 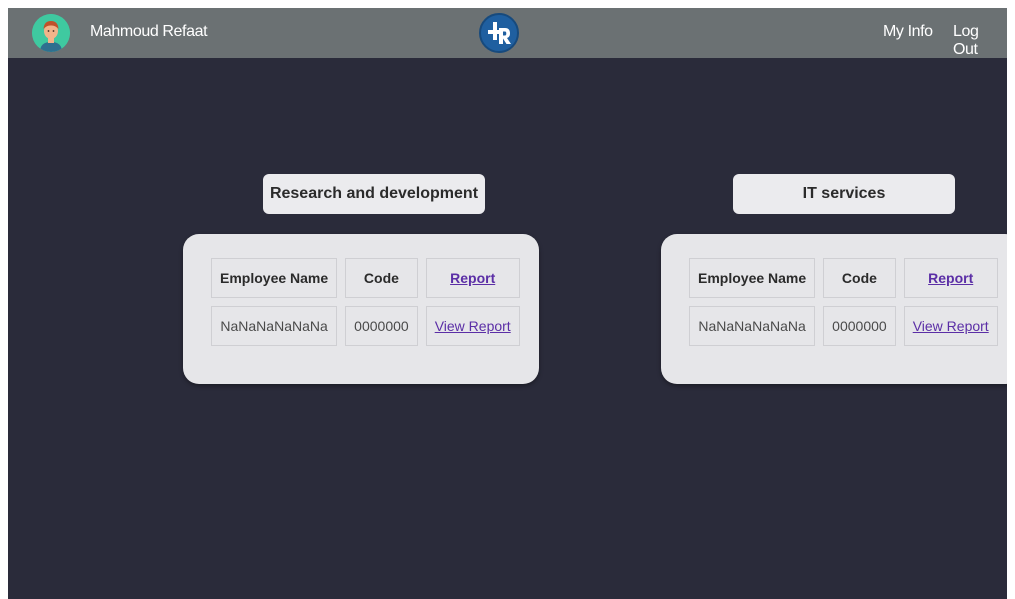 I want to click on log-out-link: Log Out, so click(x=980, y=41).